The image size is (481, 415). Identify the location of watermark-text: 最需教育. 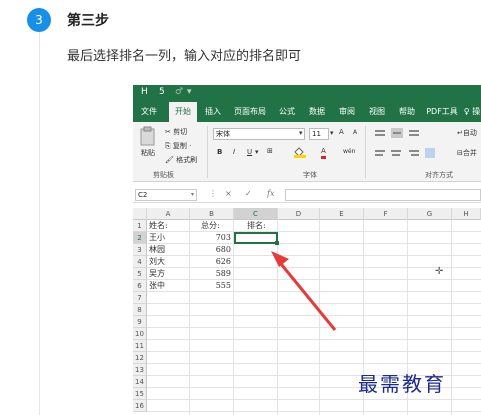
(402, 384).